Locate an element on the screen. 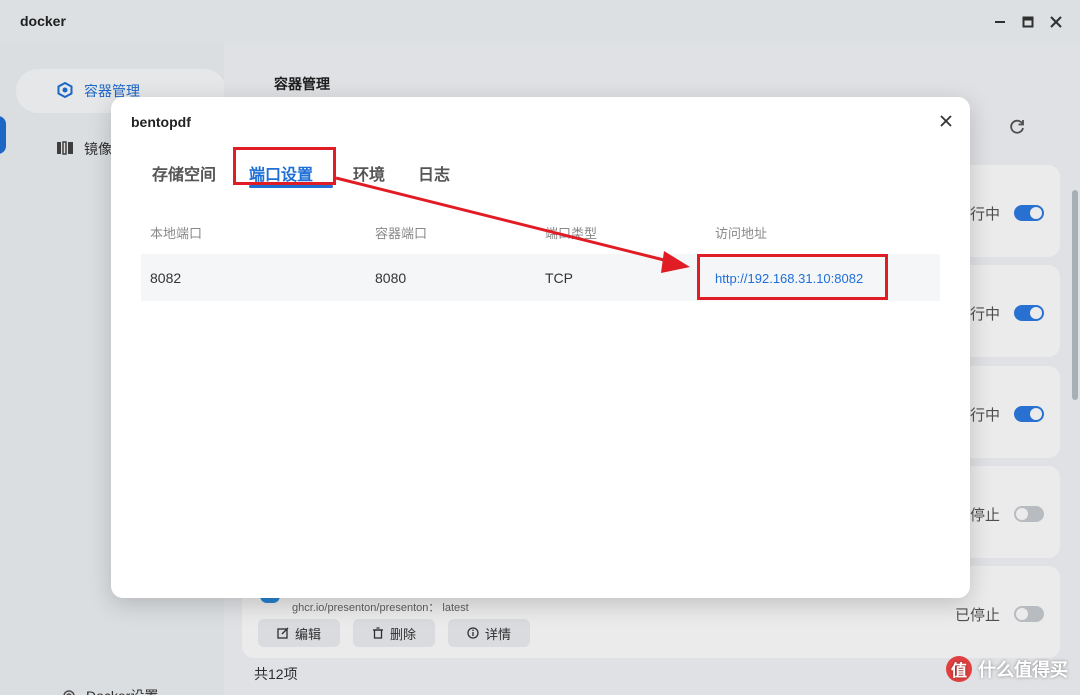 The image size is (1080, 695). tab-environment: 环境 is located at coordinates (369, 173).